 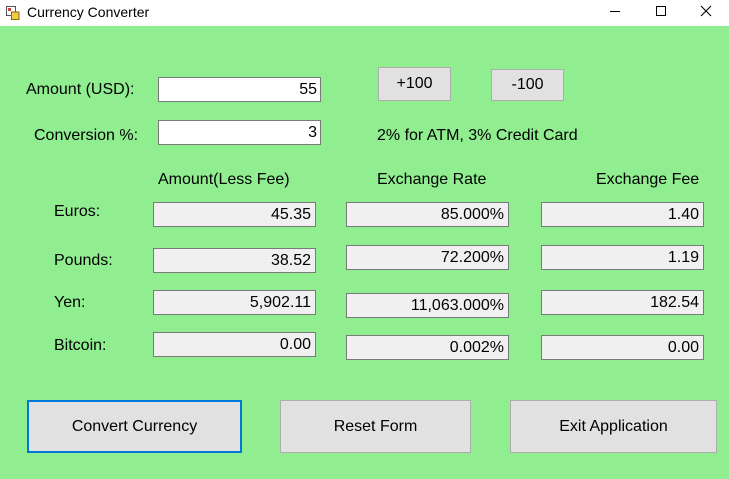 What do you see at coordinates (622, 257) in the screenshot?
I see `pounds-fee-field: 1.19` at bounding box center [622, 257].